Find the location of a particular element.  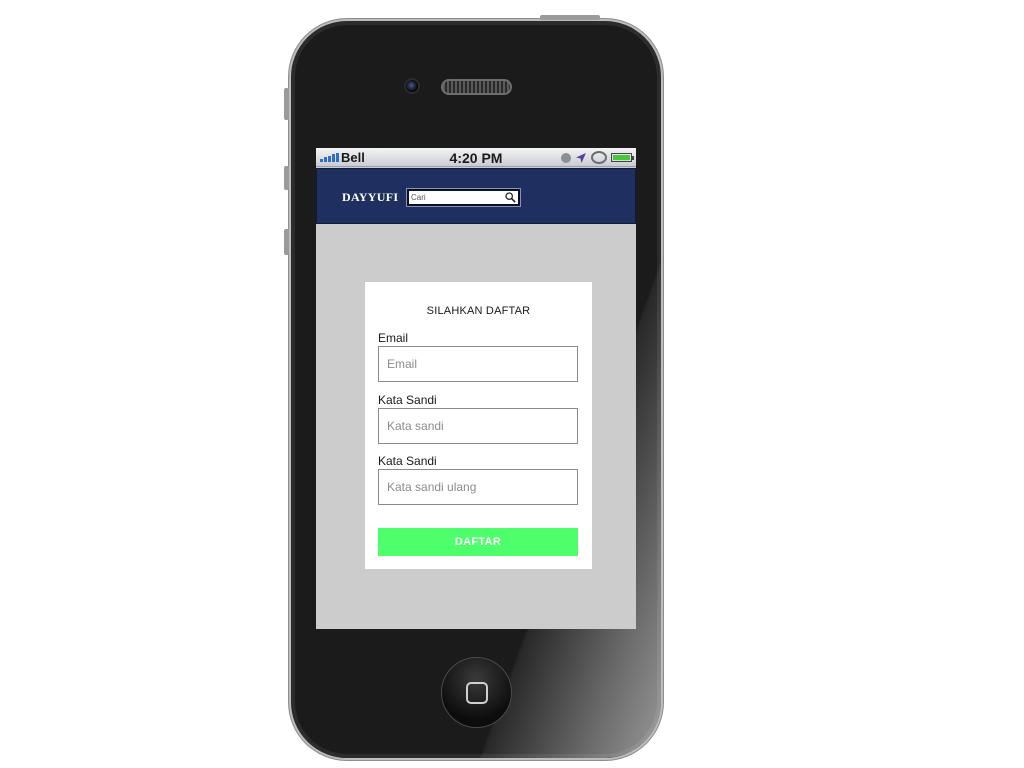

volume-up-button is located at coordinates (286, 178).